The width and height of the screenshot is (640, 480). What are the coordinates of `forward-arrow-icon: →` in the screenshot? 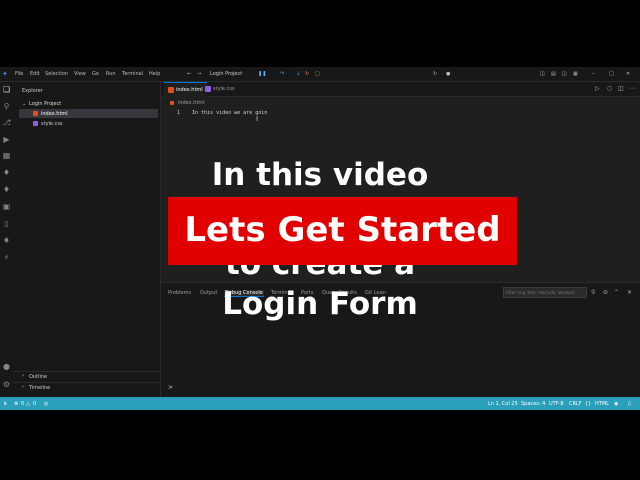 It's located at (199, 74).